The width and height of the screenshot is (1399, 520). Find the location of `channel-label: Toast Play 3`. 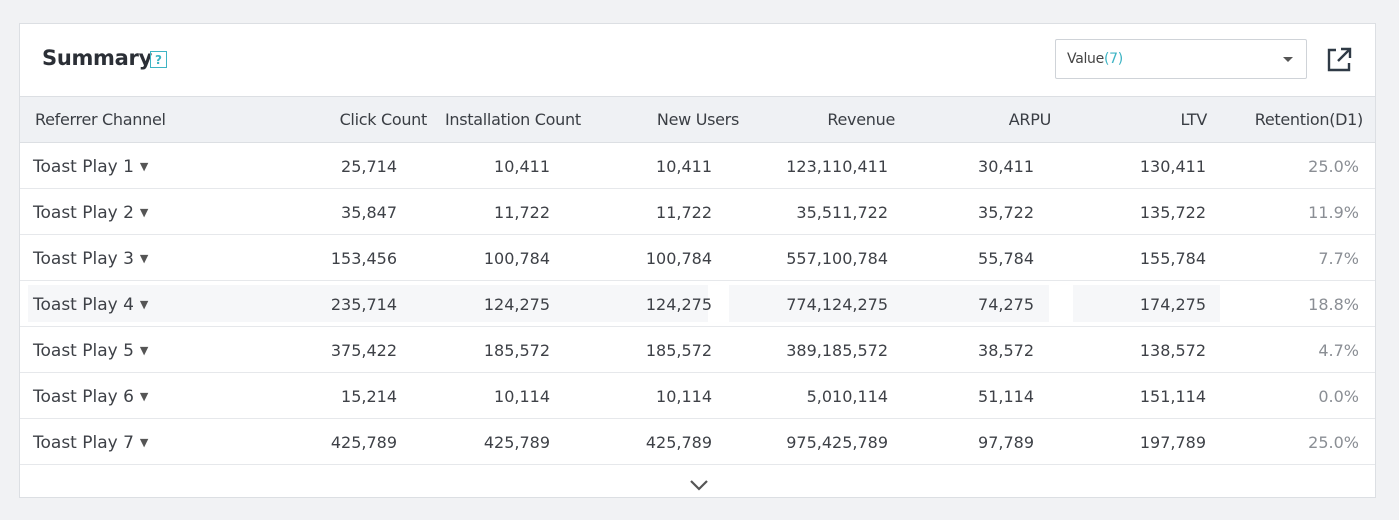

channel-label: Toast Play 3 is located at coordinates (83, 259).